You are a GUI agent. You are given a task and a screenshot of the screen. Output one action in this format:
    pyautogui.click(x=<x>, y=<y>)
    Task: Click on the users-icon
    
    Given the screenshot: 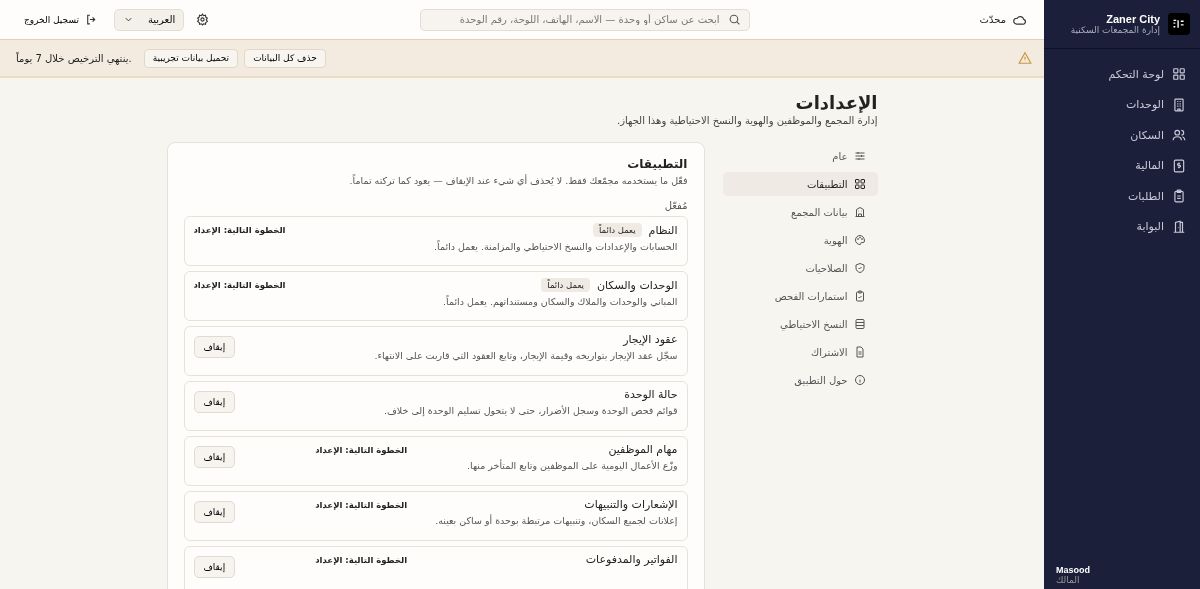 What is the action you would take?
    pyautogui.click(x=1179, y=135)
    